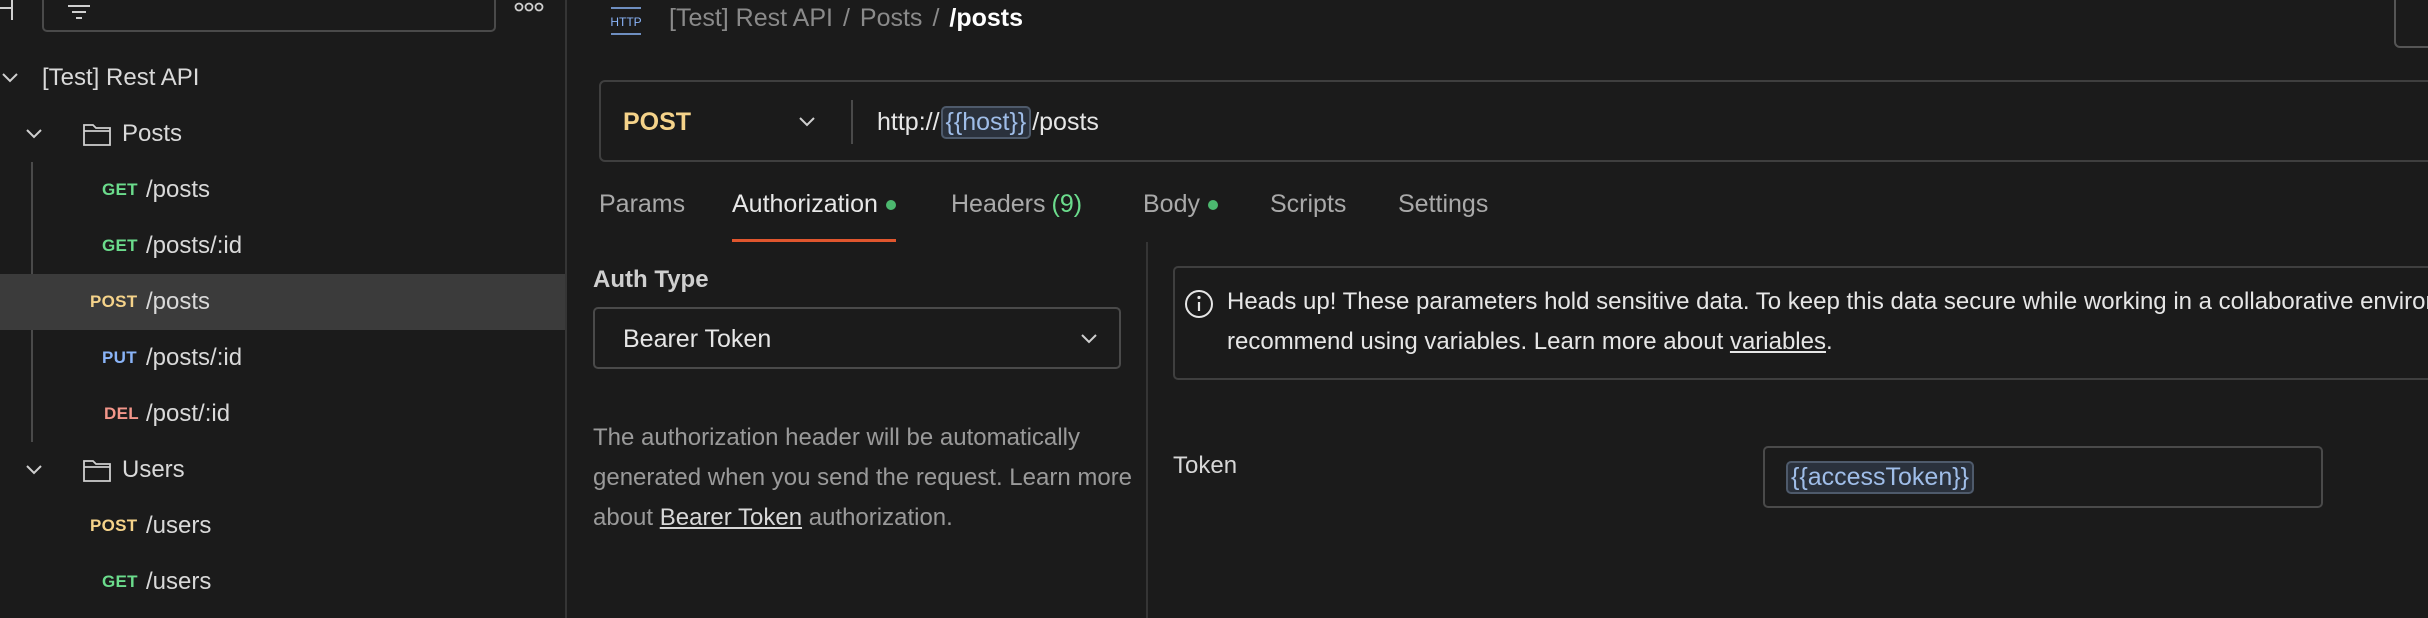 The height and width of the screenshot is (618, 2428). What do you see at coordinates (119, 357) in the screenshot?
I see `method-badge: PUT` at bounding box center [119, 357].